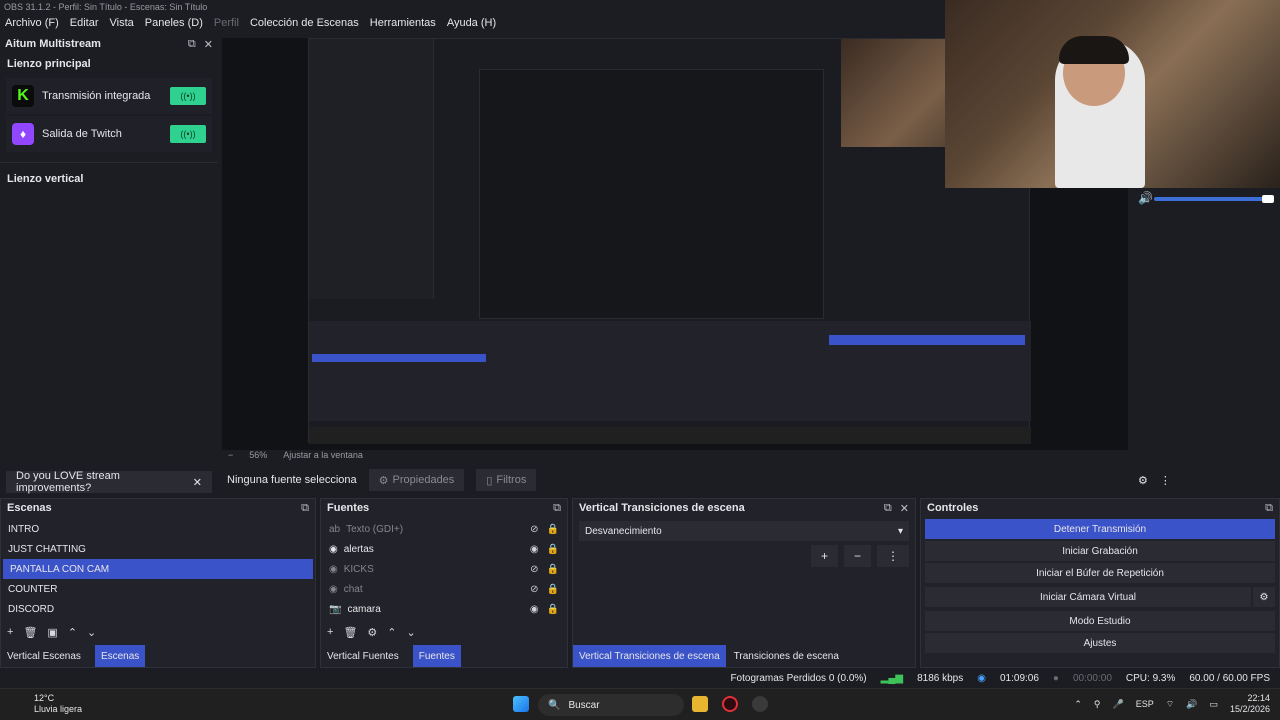  What do you see at coordinates (363, 656) in the screenshot?
I see `tab-vertical-sources: Vertical Fuentes` at bounding box center [363, 656].